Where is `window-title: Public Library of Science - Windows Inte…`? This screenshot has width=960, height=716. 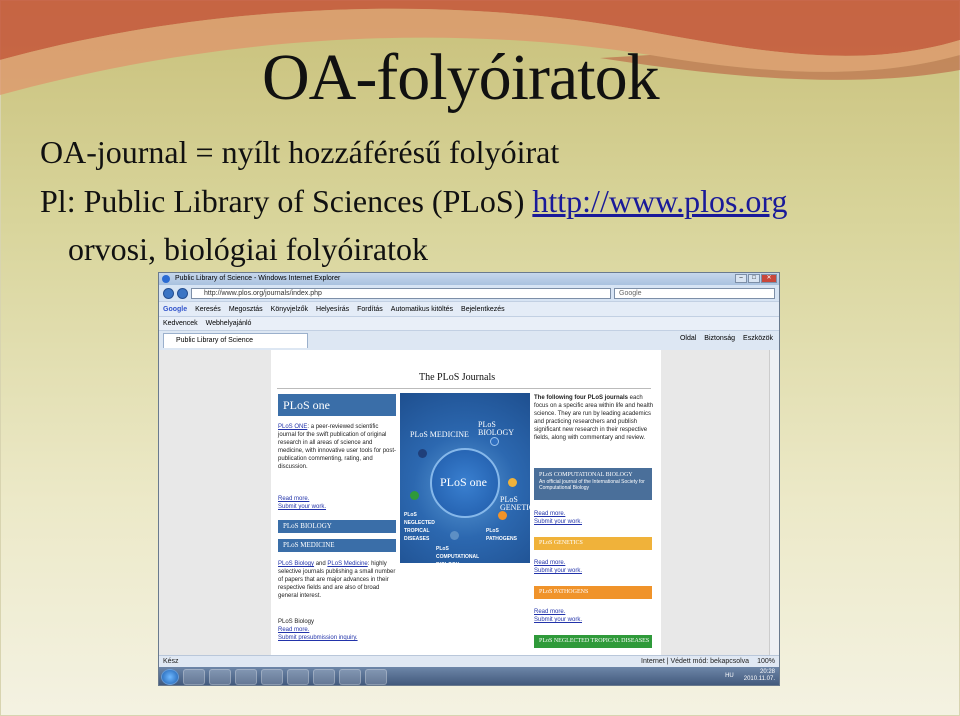 window-title: Public Library of Science - Windows Inte… is located at coordinates (258, 278).